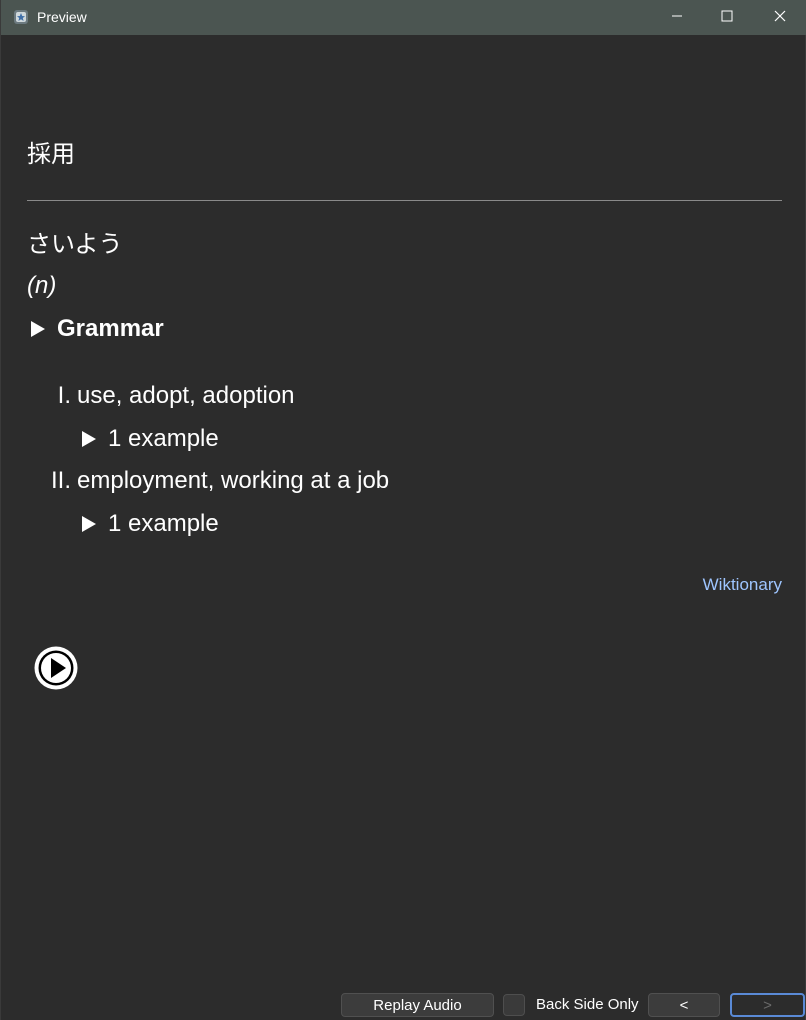 Image resolution: width=806 pixels, height=1020 pixels. I want to click on sense-gloss: use, adopt, adoption, so click(186, 395).